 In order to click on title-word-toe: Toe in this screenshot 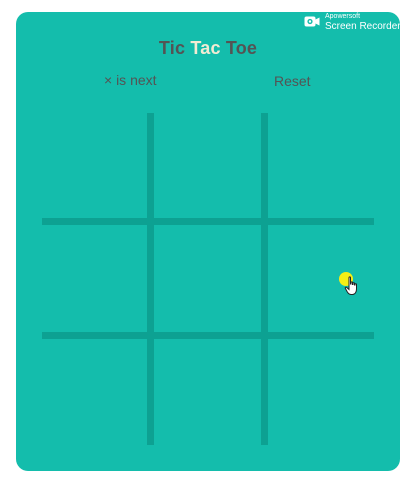, I will do `click(241, 48)`.